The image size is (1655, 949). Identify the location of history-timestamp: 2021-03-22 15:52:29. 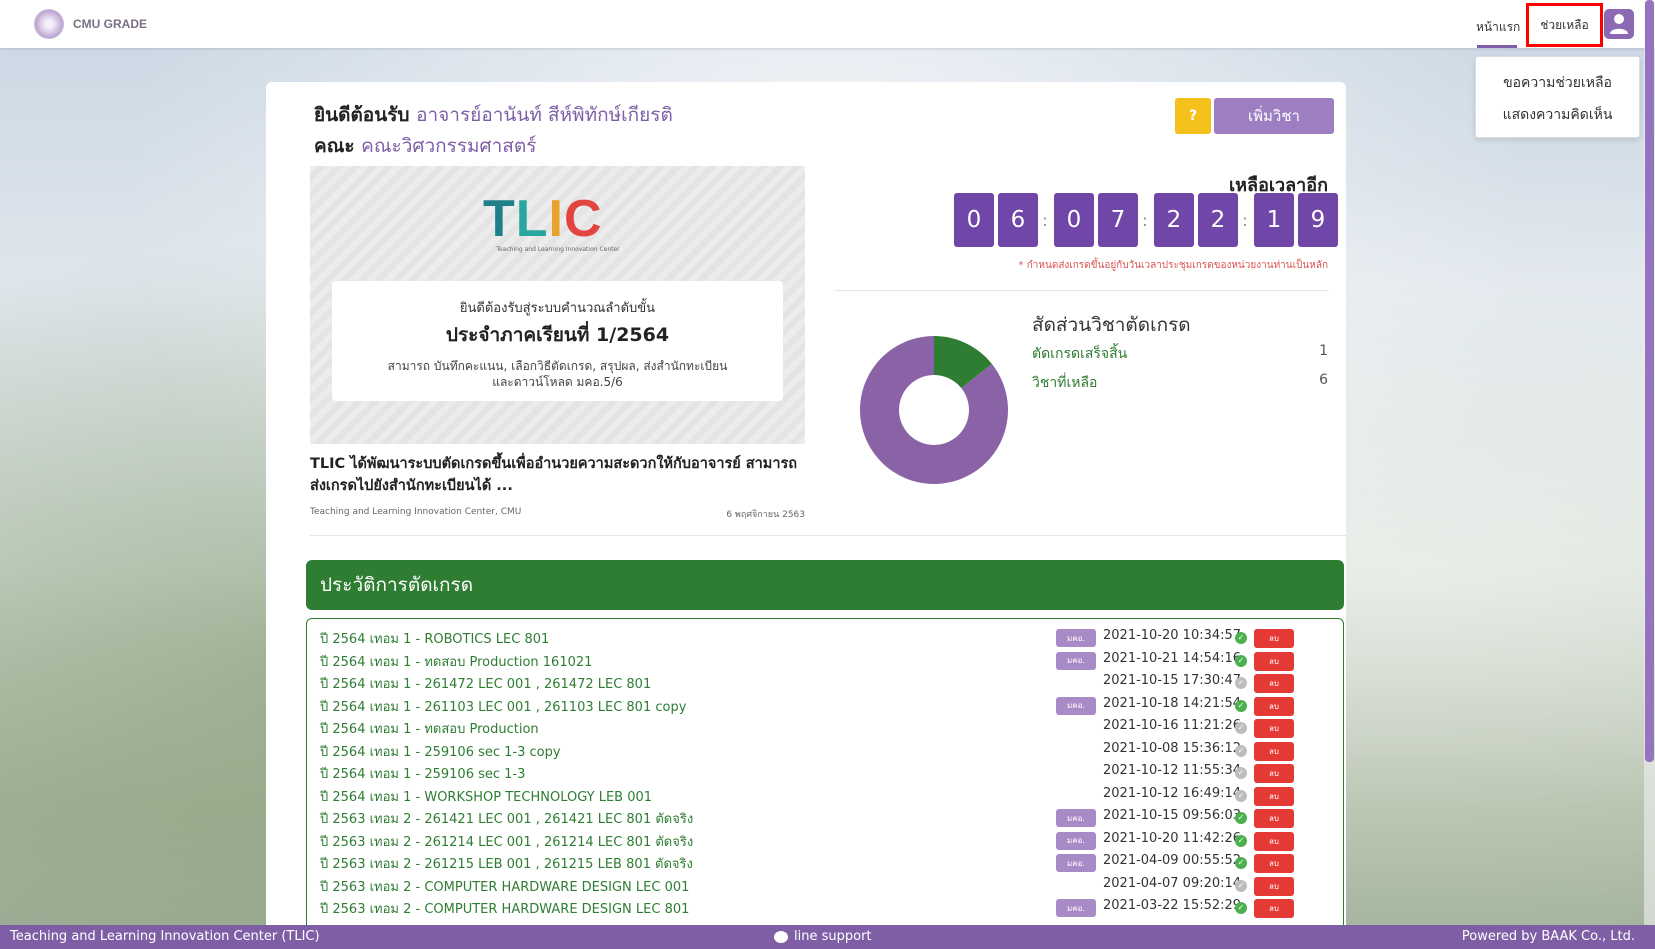
(1172, 905).